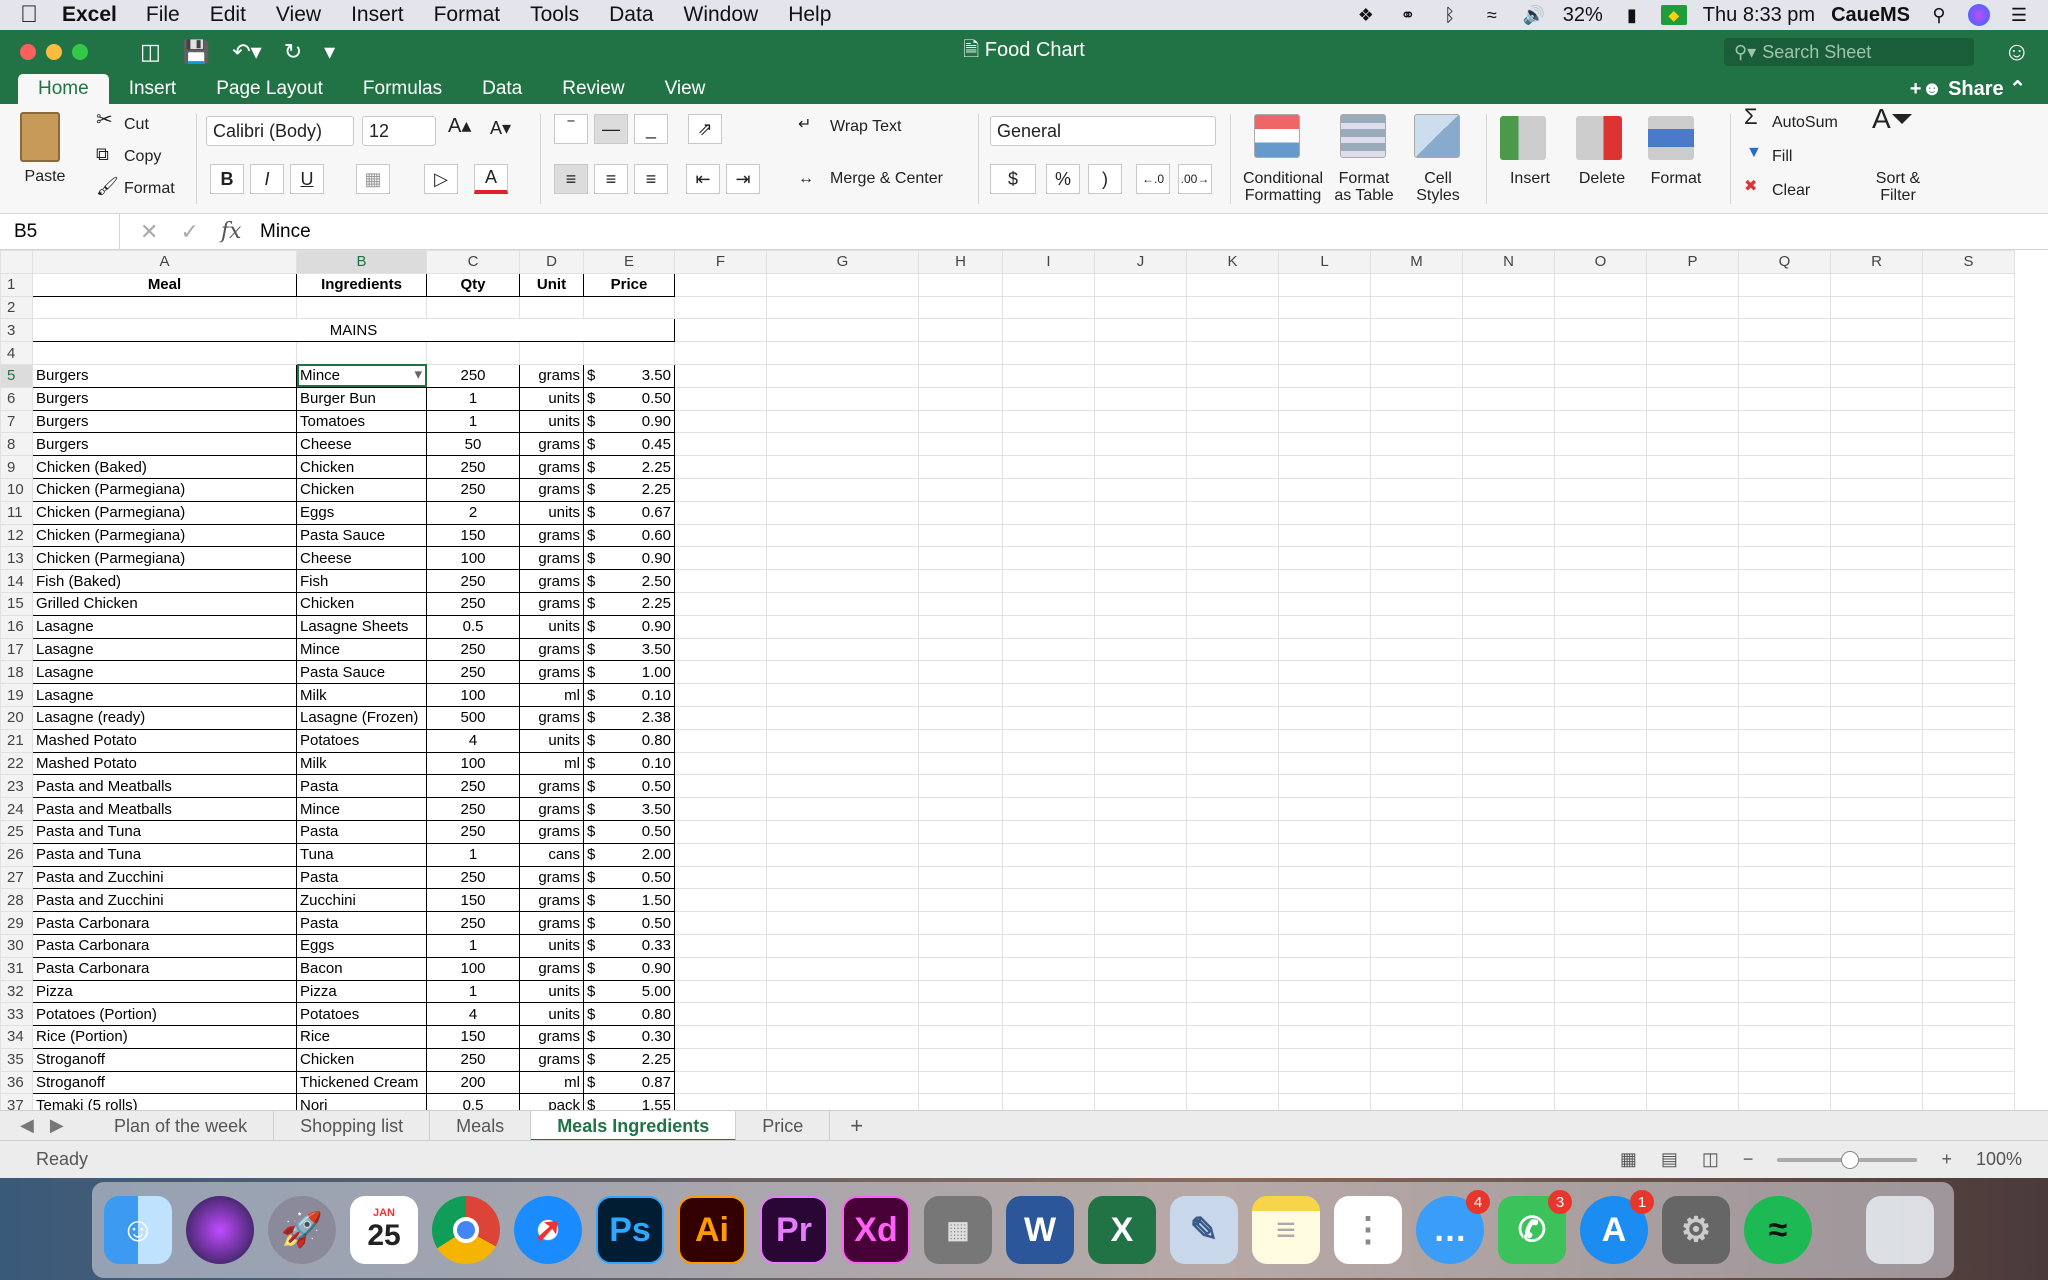 The height and width of the screenshot is (1280, 2048). What do you see at coordinates (164, 375) in the screenshot?
I see `meal-cell: Burgers` at bounding box center [164, 375].